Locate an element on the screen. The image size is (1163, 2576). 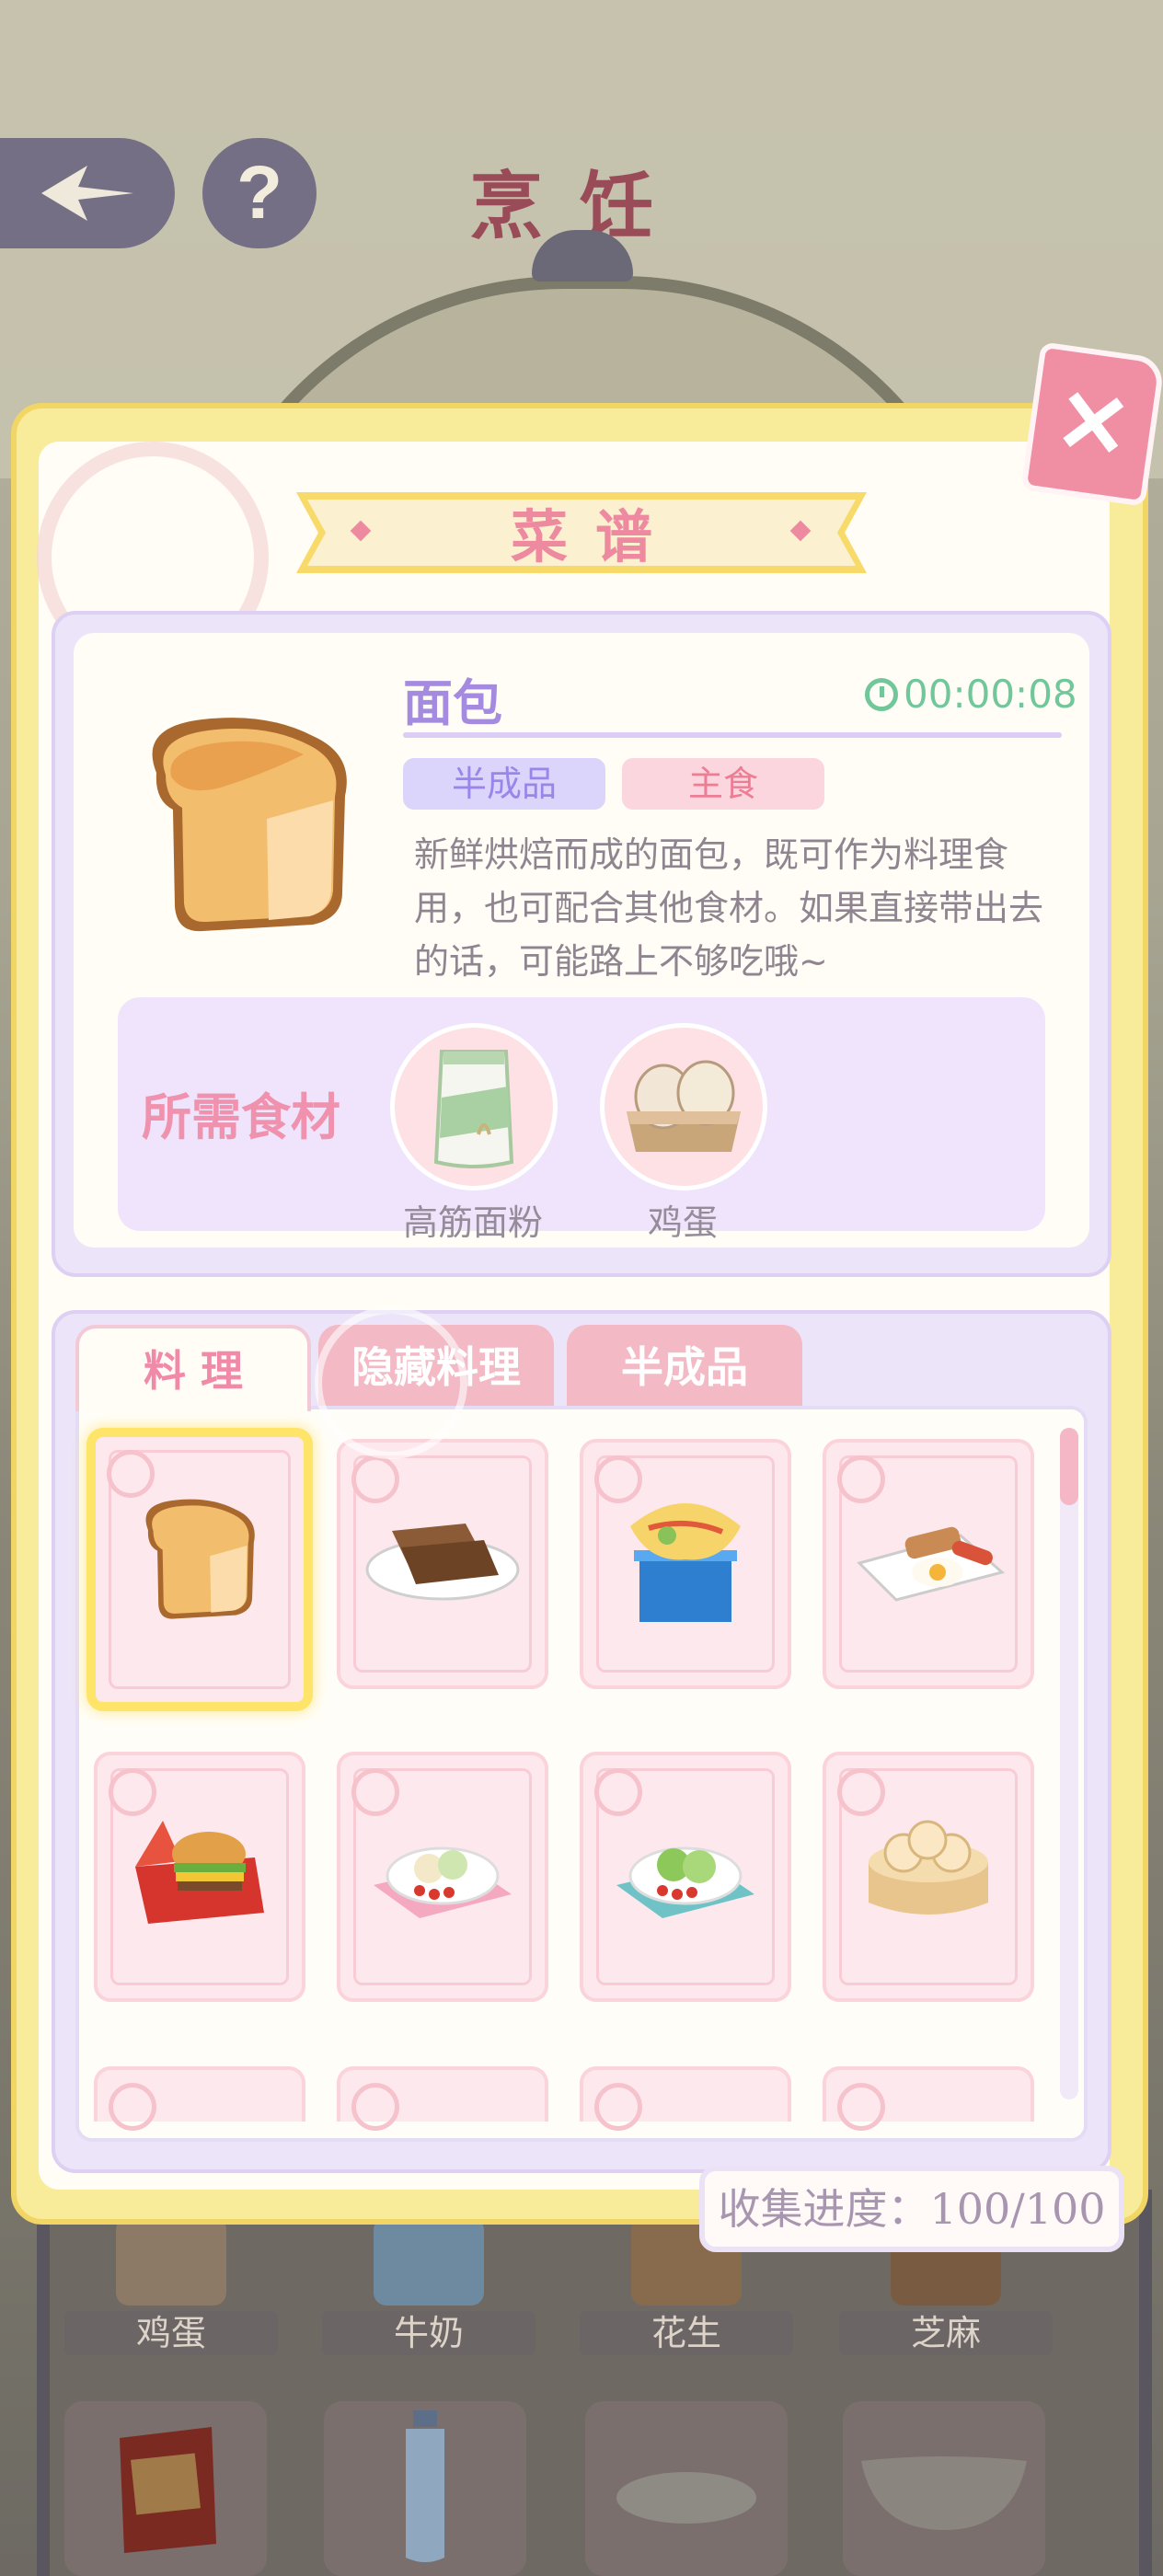
item-label: 牛奶 is located at coordinates (429, 2333).